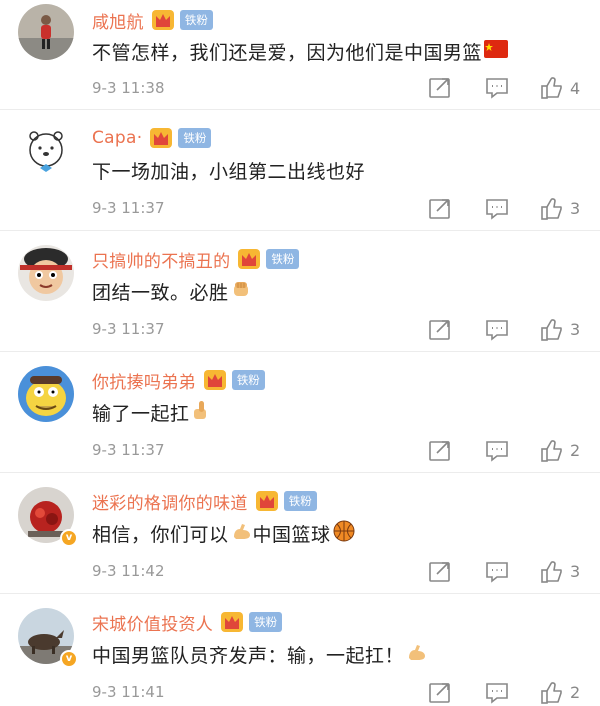  What do you see at coordinates (128, 692) in the screenshot?
I see `comment-time: 9-3 11:41` at bounding box center [128, 692].